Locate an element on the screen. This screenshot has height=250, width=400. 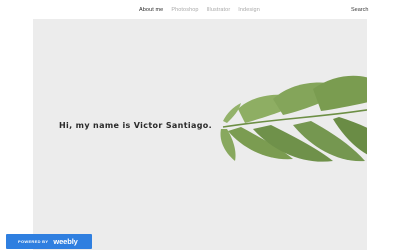
search-link: Search is located at coordinates (359, 10).